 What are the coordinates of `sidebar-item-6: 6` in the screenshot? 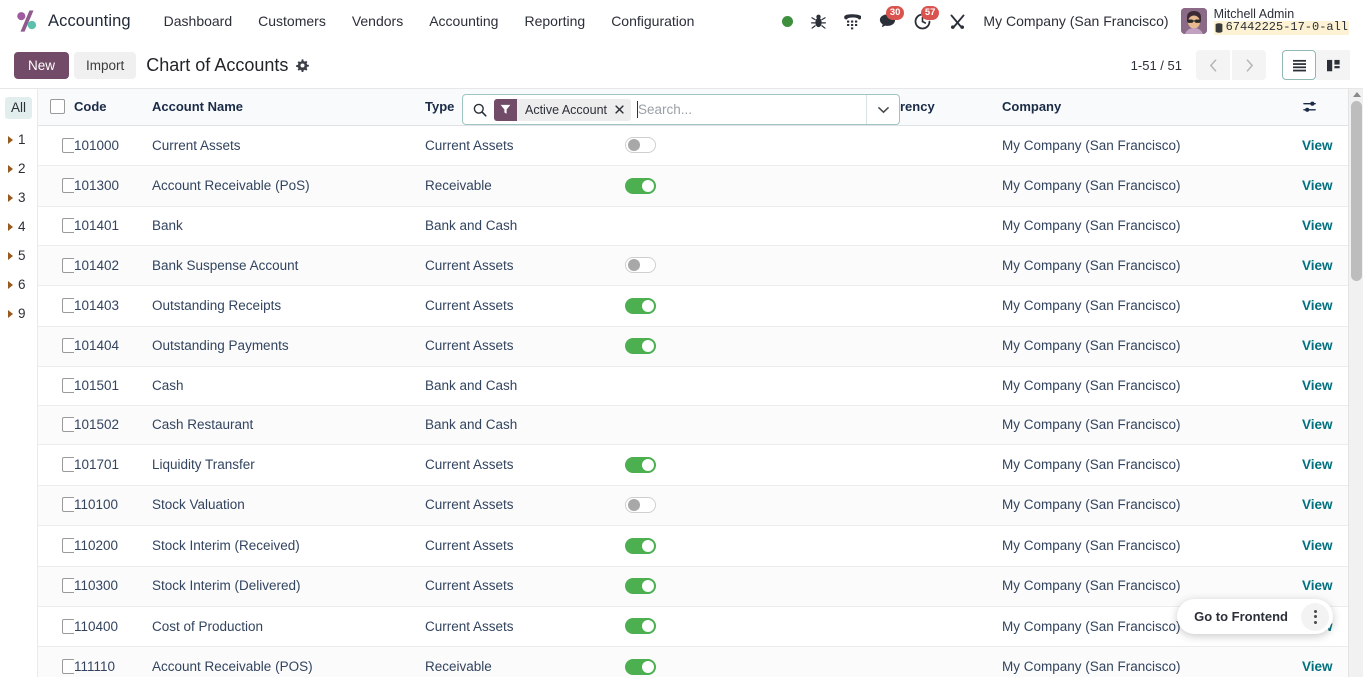 It's located at (18, 284).